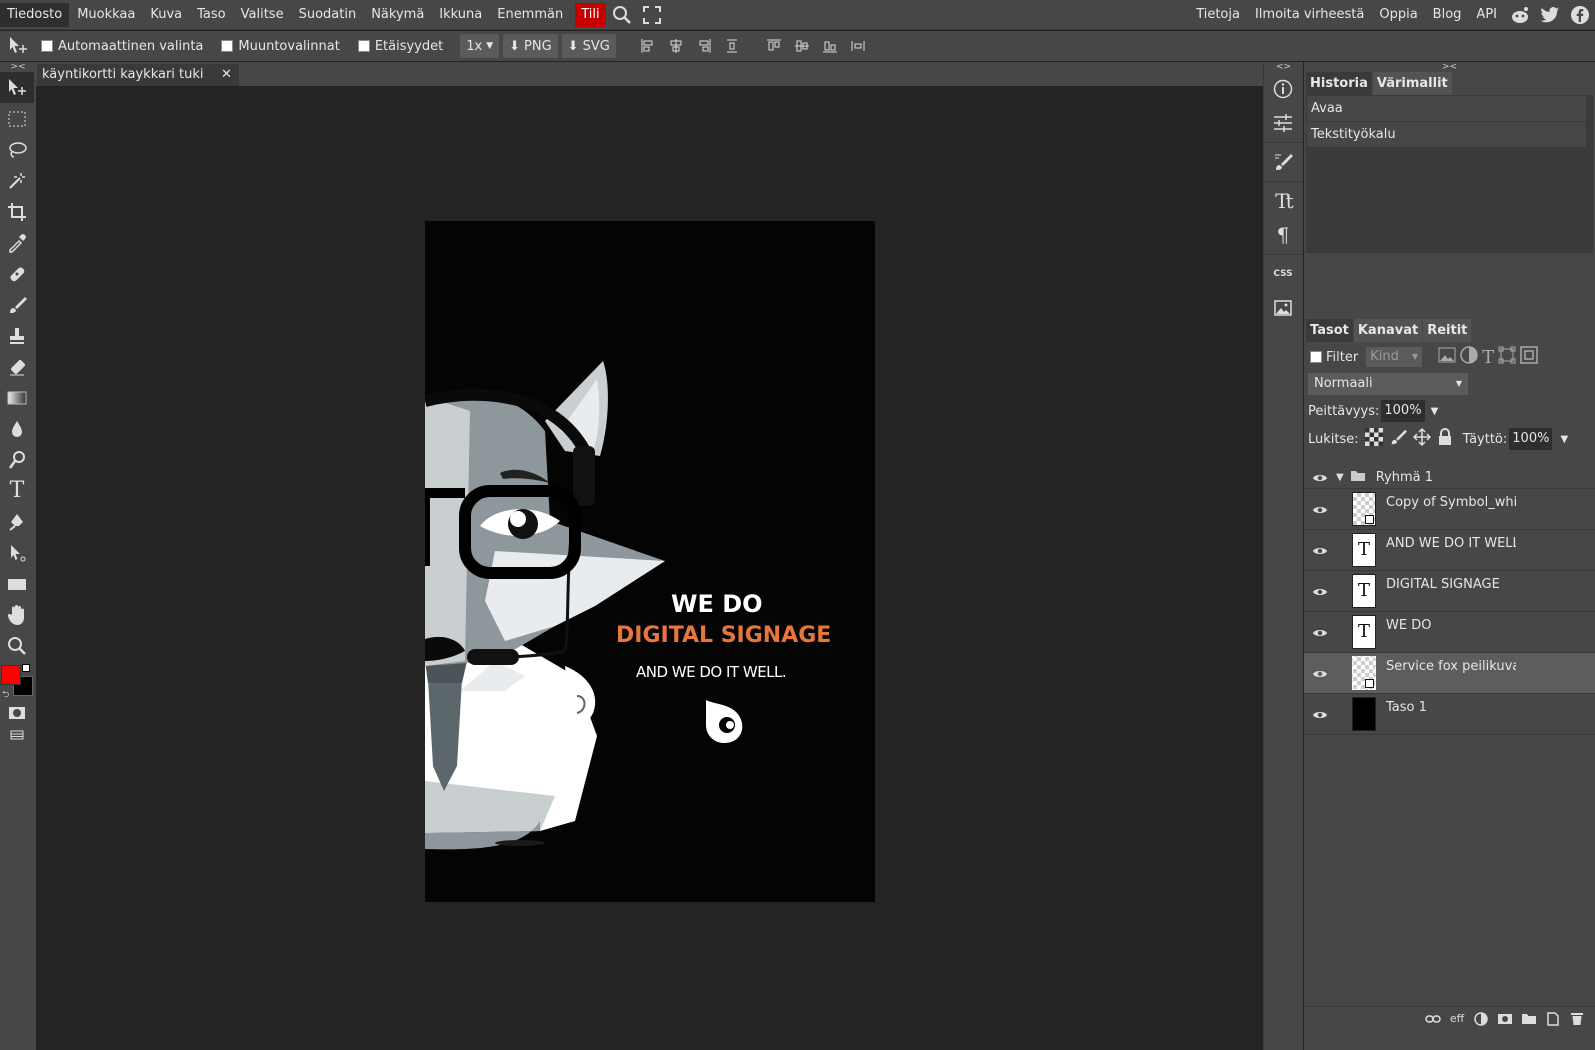  I want to click on hand-tool, so click(17, 614).